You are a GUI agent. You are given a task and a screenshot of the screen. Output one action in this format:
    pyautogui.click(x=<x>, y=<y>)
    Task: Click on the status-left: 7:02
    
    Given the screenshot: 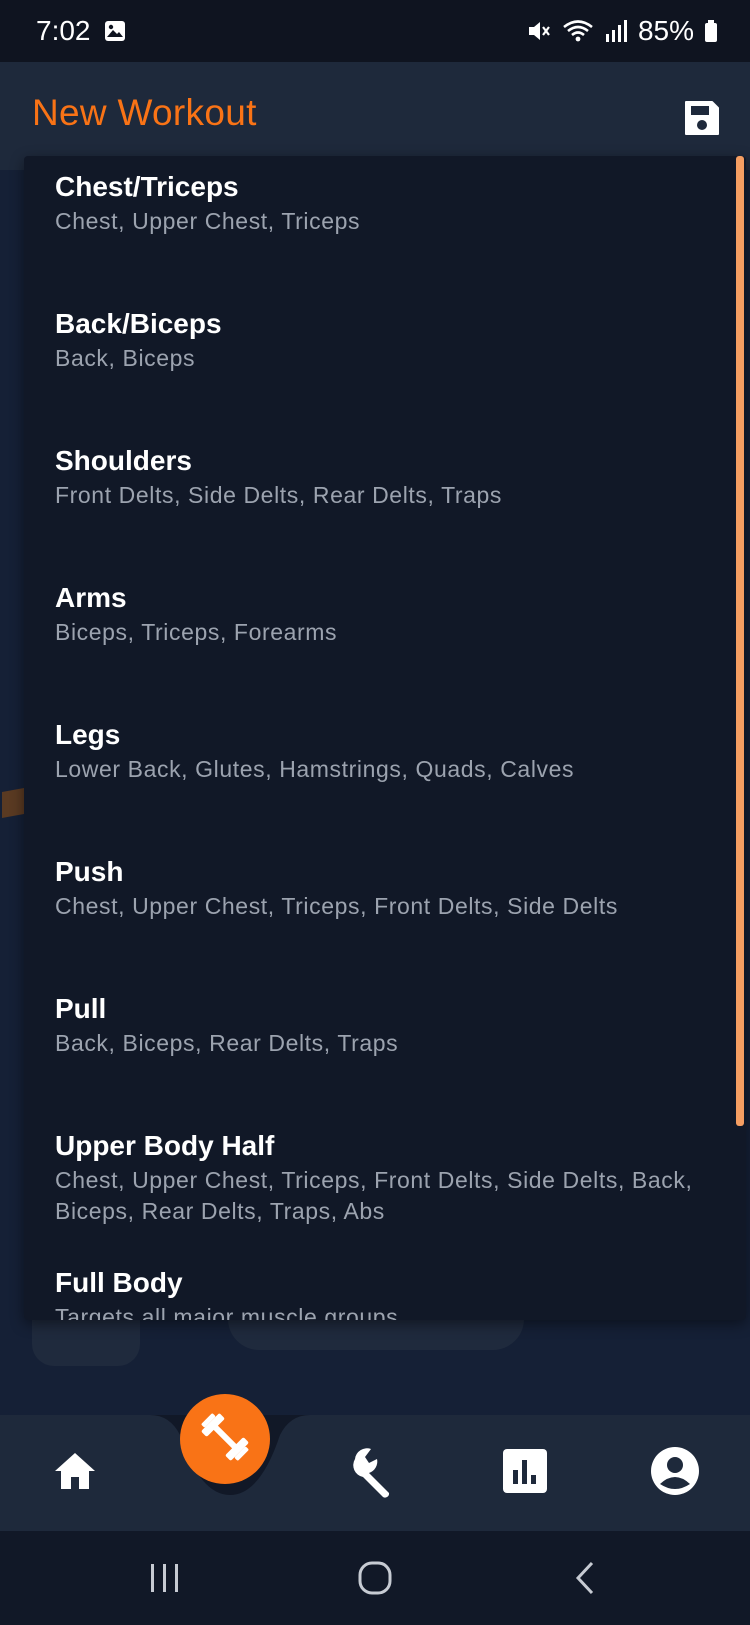 What is the action you would take?
    pyautogui.click(x=81, y=31)
    